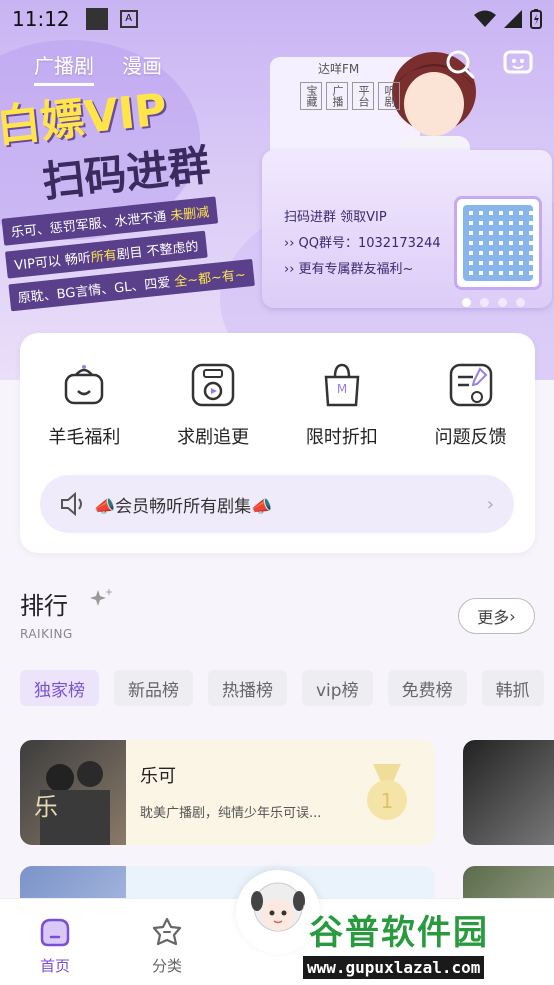 The width and height of the screenshot is (554, 985). What do you see at coordinates (350, 96) in the screenshot?
I see `fm-vertical-text: 宝藏 广播 平台 听剧` at bounding box center [350, 96].